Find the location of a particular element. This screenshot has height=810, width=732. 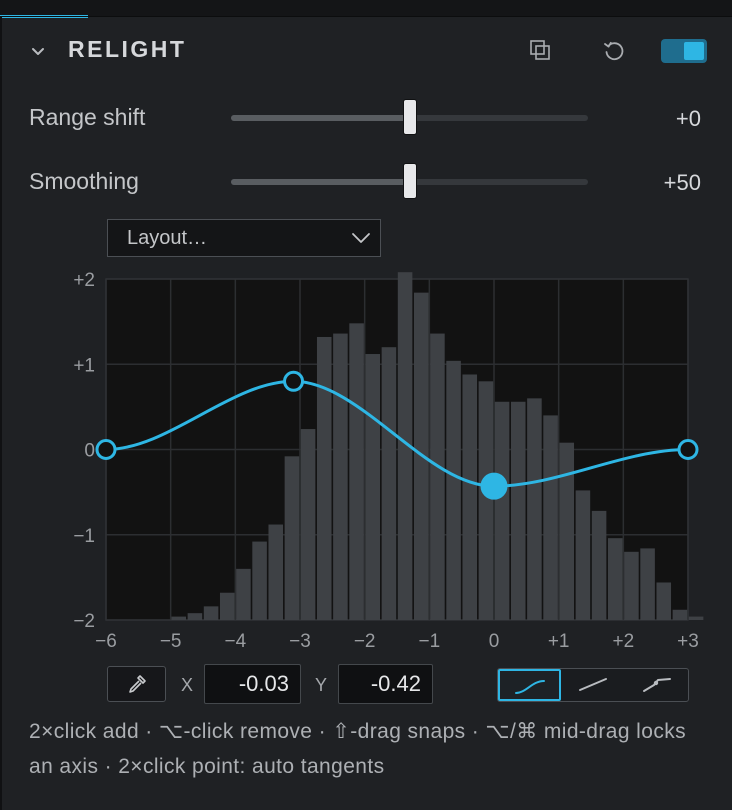

x-tick-label: −4 is located at coordinates (235, 641).